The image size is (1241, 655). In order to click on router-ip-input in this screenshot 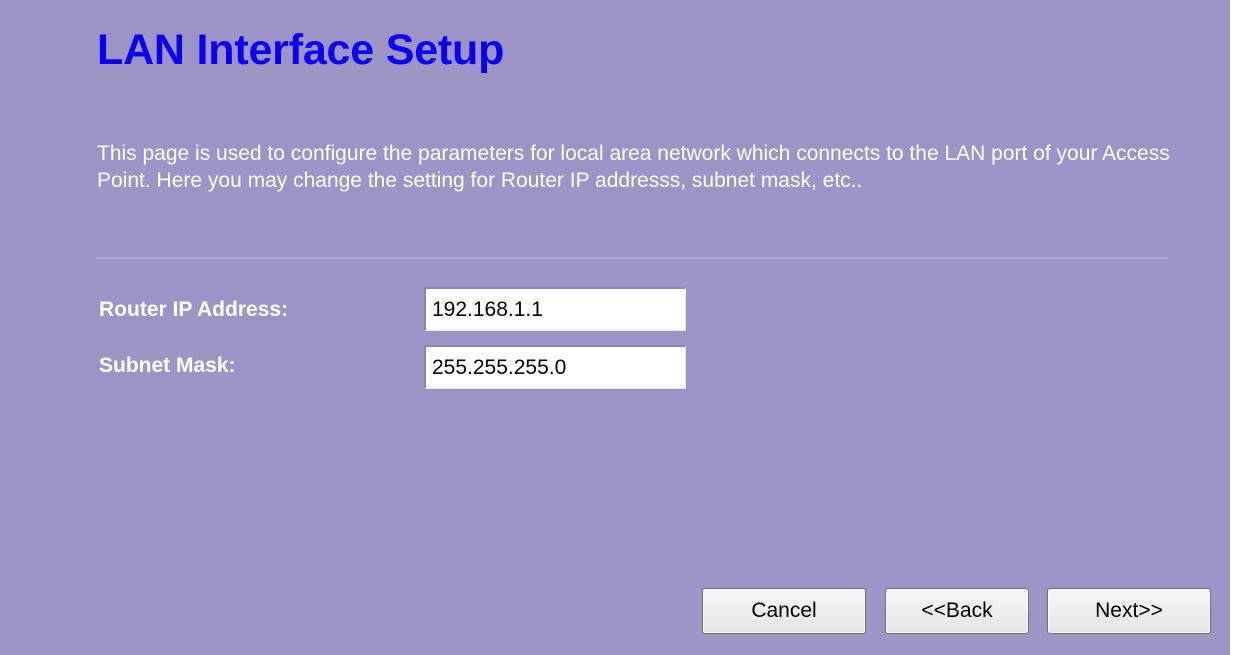, I will do `click(555, 309)`.